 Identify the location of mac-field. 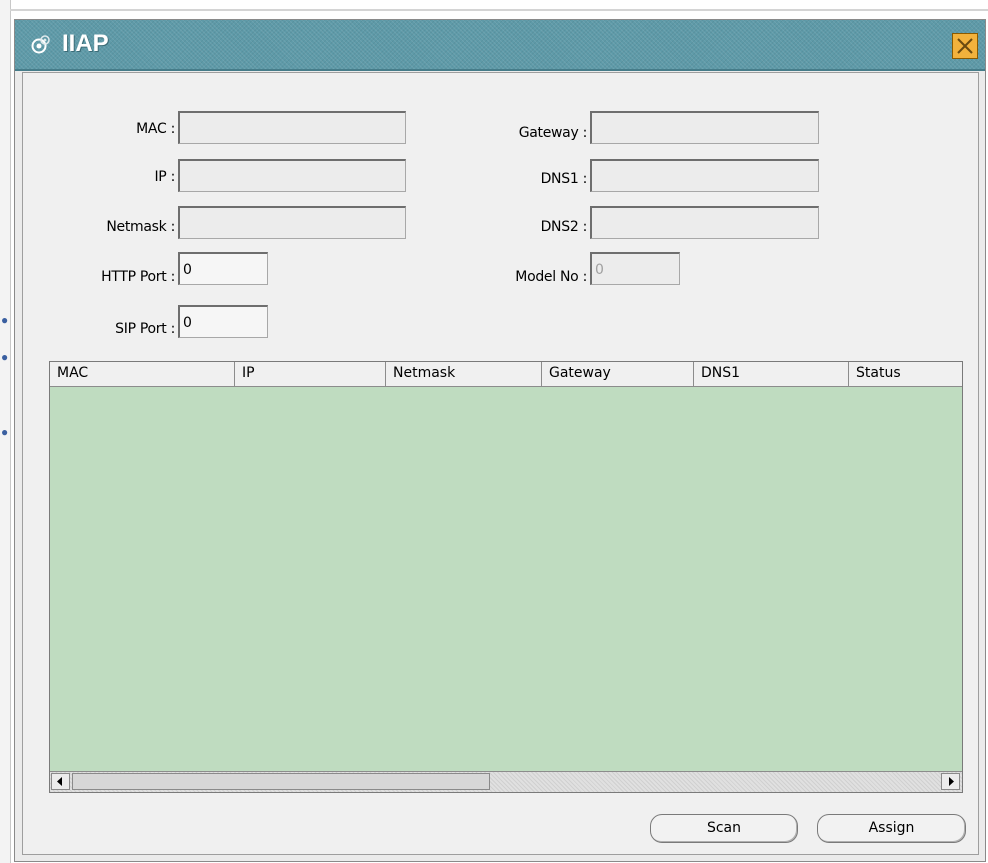
(292, 127).